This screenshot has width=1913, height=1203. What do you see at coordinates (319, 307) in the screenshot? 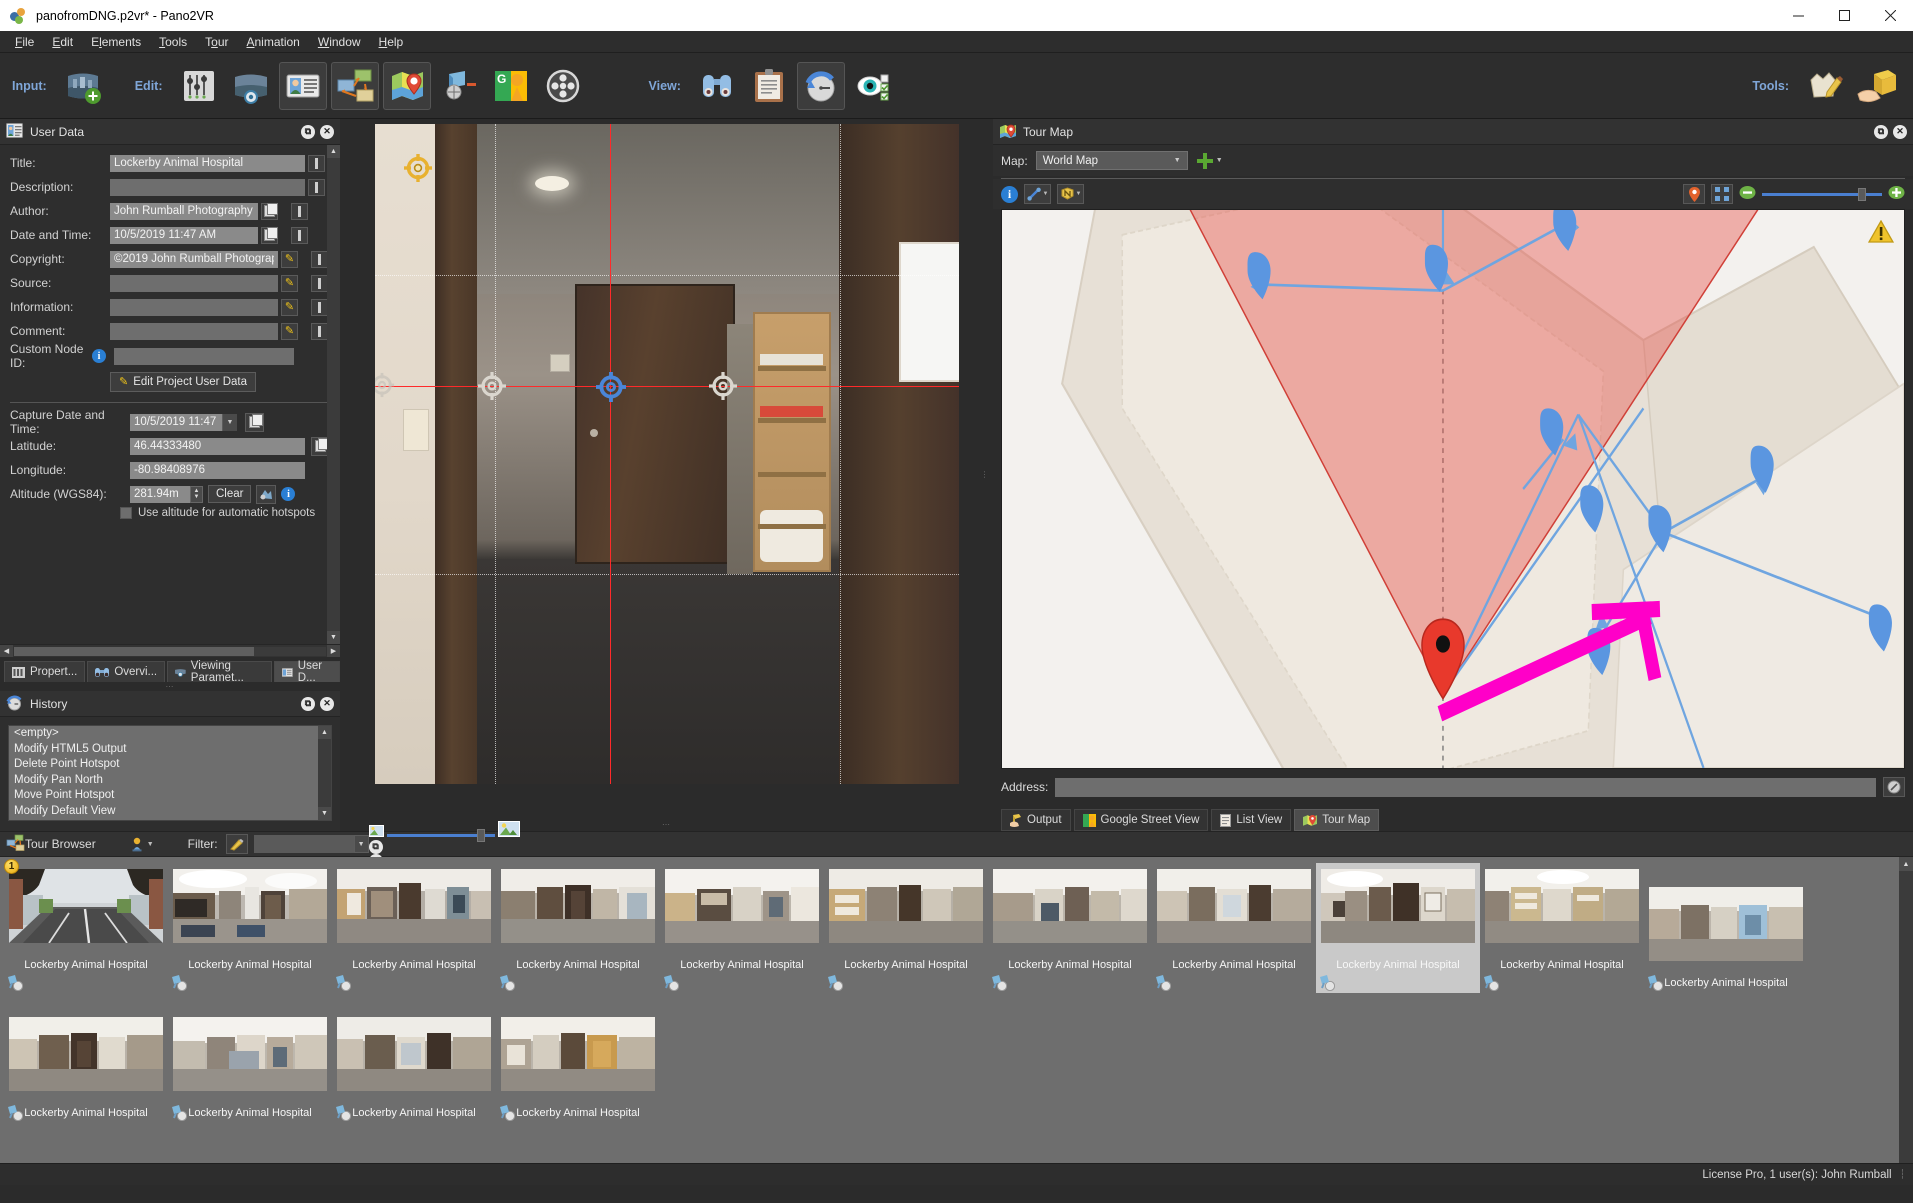
I see `information-tag-button` at bounding box center [319, 307].